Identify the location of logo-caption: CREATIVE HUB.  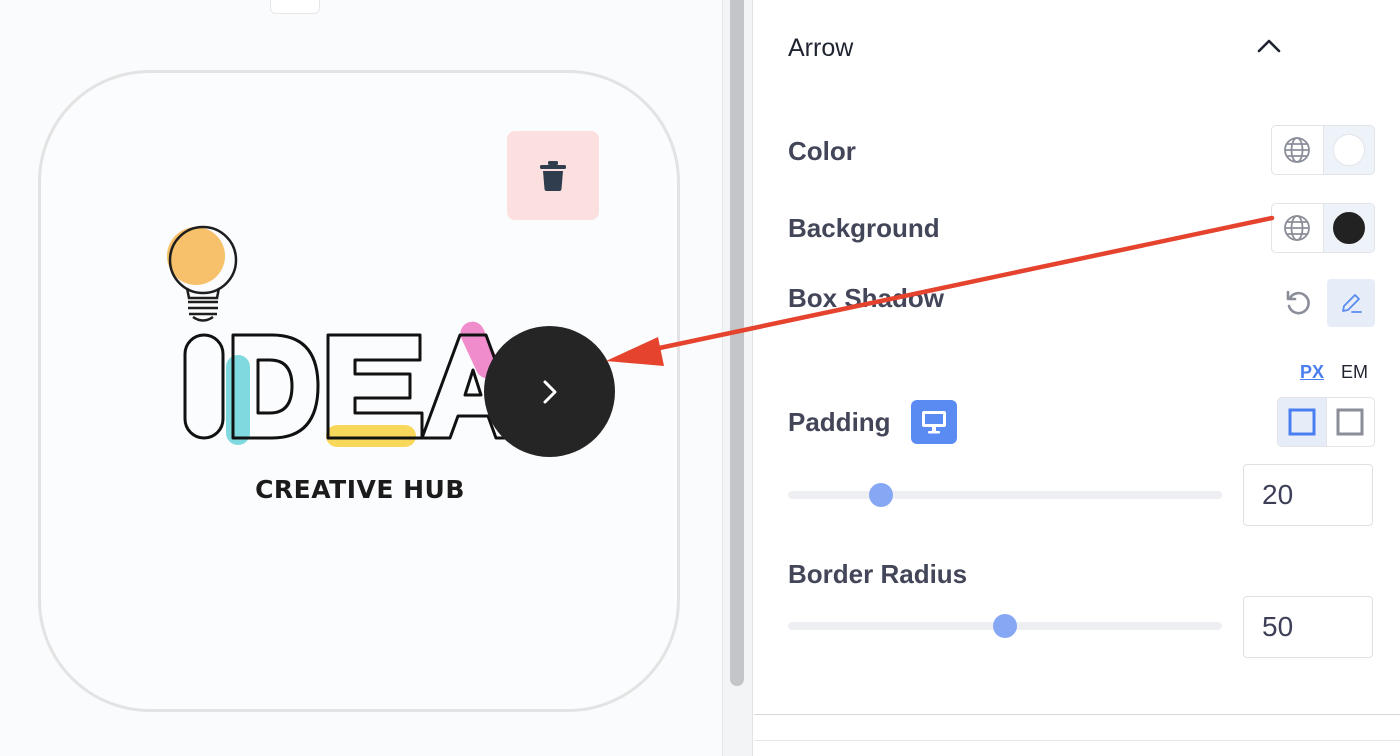
(360, 489).